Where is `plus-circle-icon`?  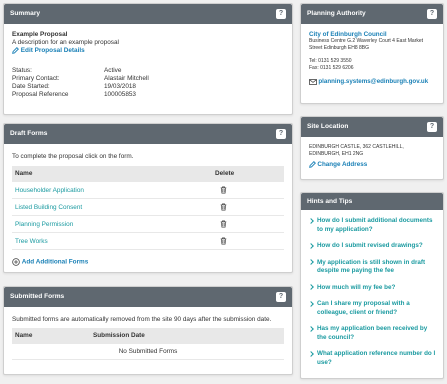 plus-circle-icon is located at coordinates (16, 262).